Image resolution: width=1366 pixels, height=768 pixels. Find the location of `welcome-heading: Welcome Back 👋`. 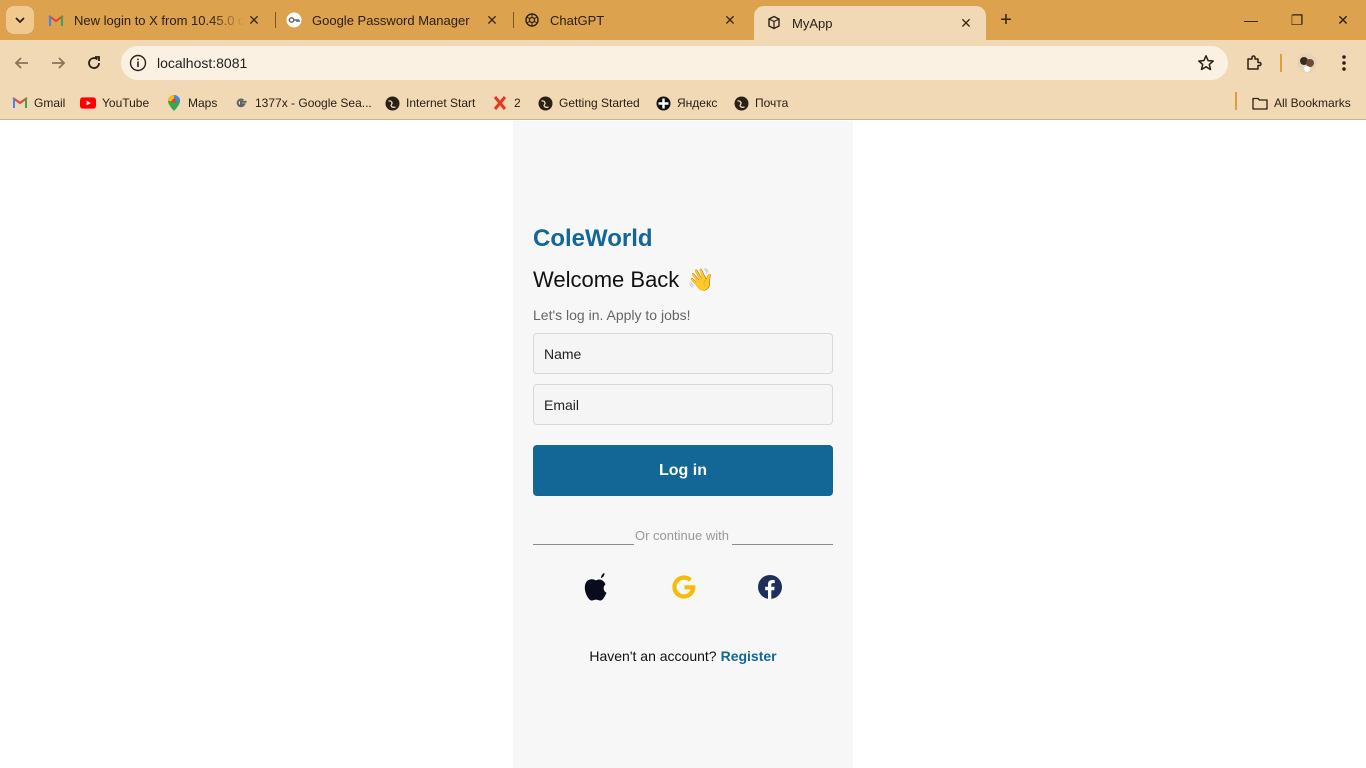

welcome-heading: Welcome Back 👋 is located at coordinates (624, 280).